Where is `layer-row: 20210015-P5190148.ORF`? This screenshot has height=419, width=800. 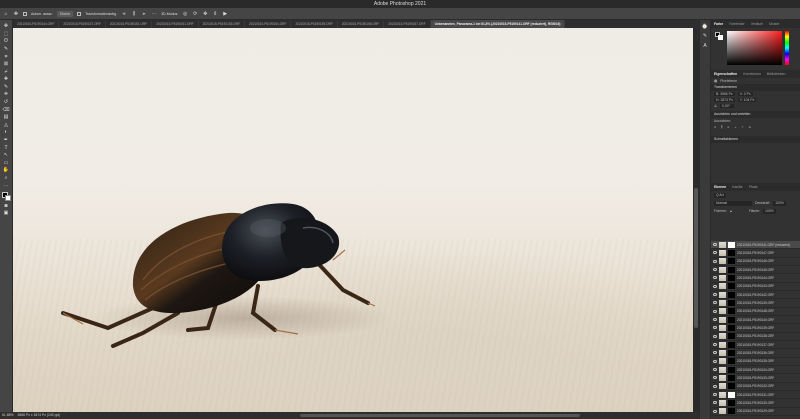
layer-row: 20210015-P5190148.ORF is located at coordinates (755, 312).